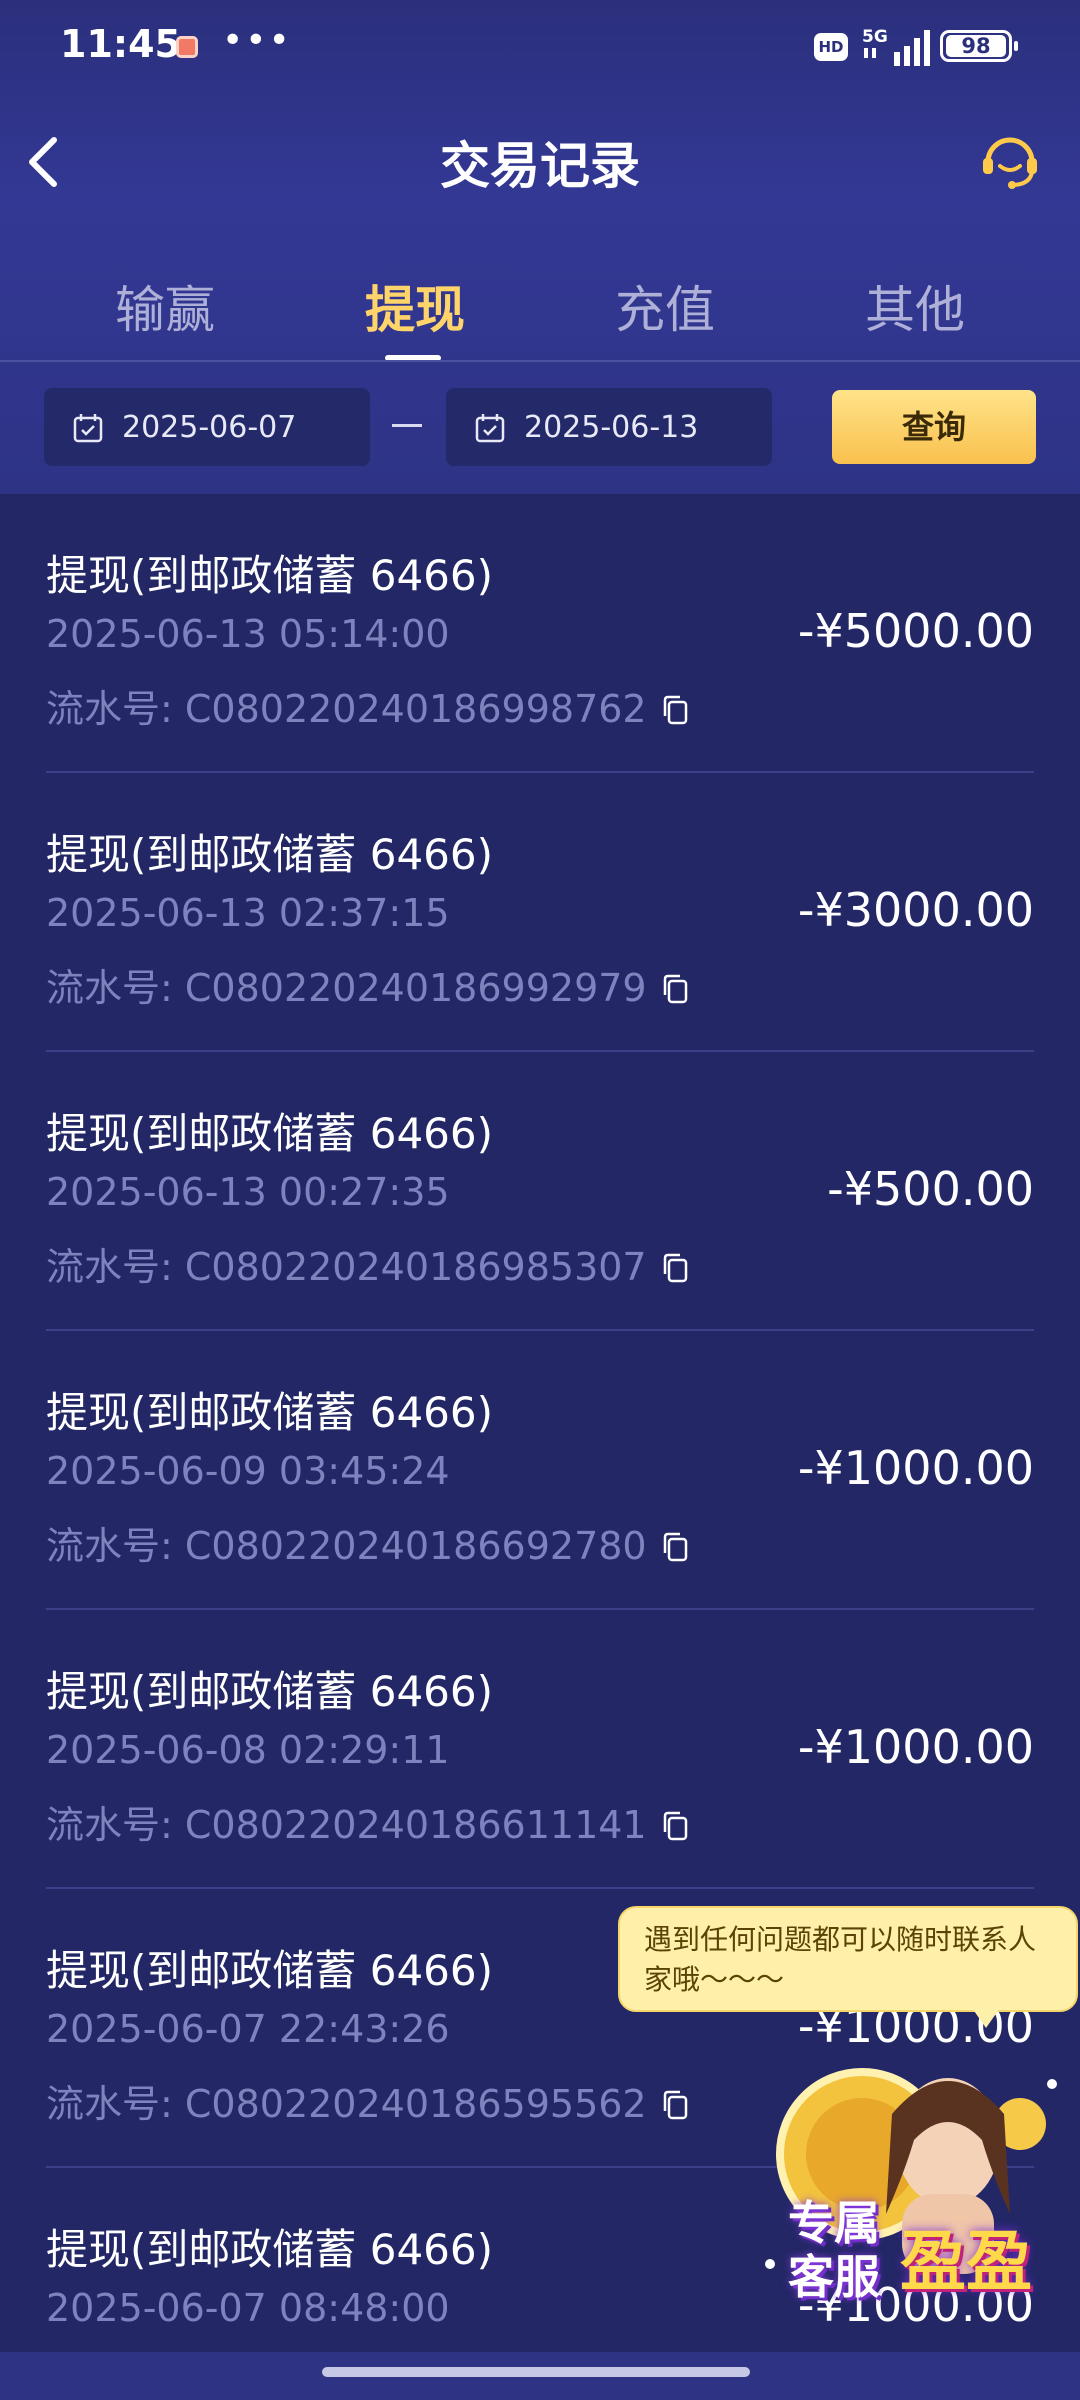 The width and height of the screenshot is (1080, 2400). I want to click on record-serial: 流水号: C08022024018699876​2, so click(367, 705).